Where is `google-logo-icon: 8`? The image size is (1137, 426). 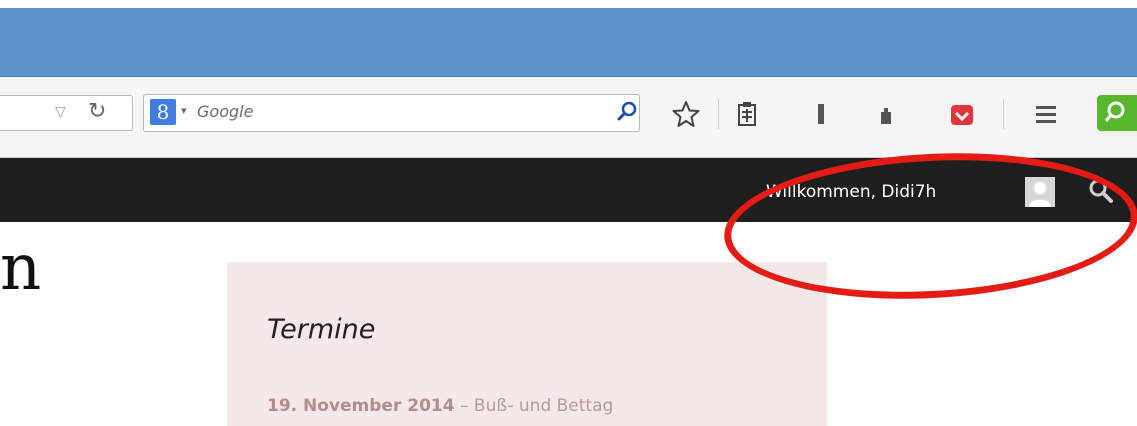 google-logo-icon: 8 is located at coordinates (163, 112).